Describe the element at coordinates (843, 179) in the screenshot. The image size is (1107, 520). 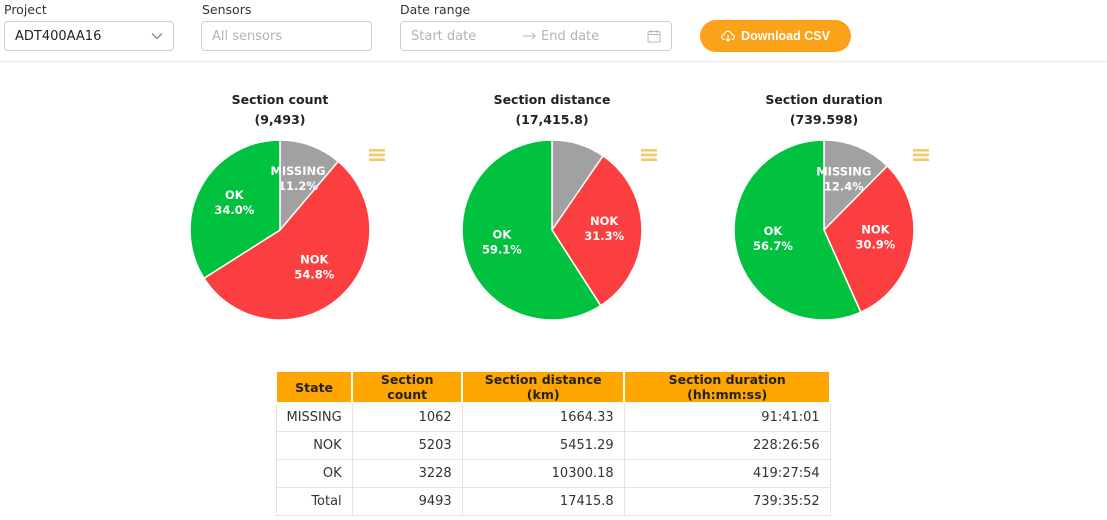
I see `pie-label-missing: MISSING 12.4%` at that location.